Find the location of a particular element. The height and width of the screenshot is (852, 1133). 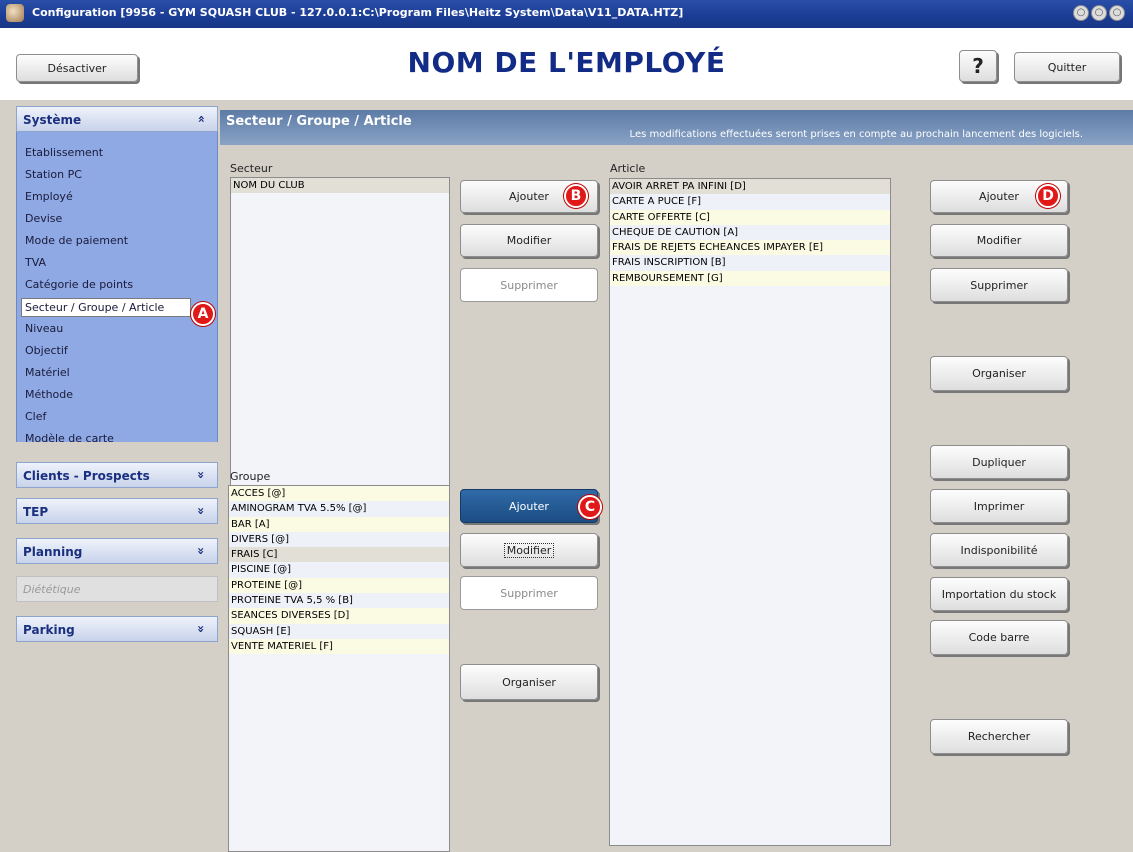

close-icon: ○ is located at coordinates (1117, 13).